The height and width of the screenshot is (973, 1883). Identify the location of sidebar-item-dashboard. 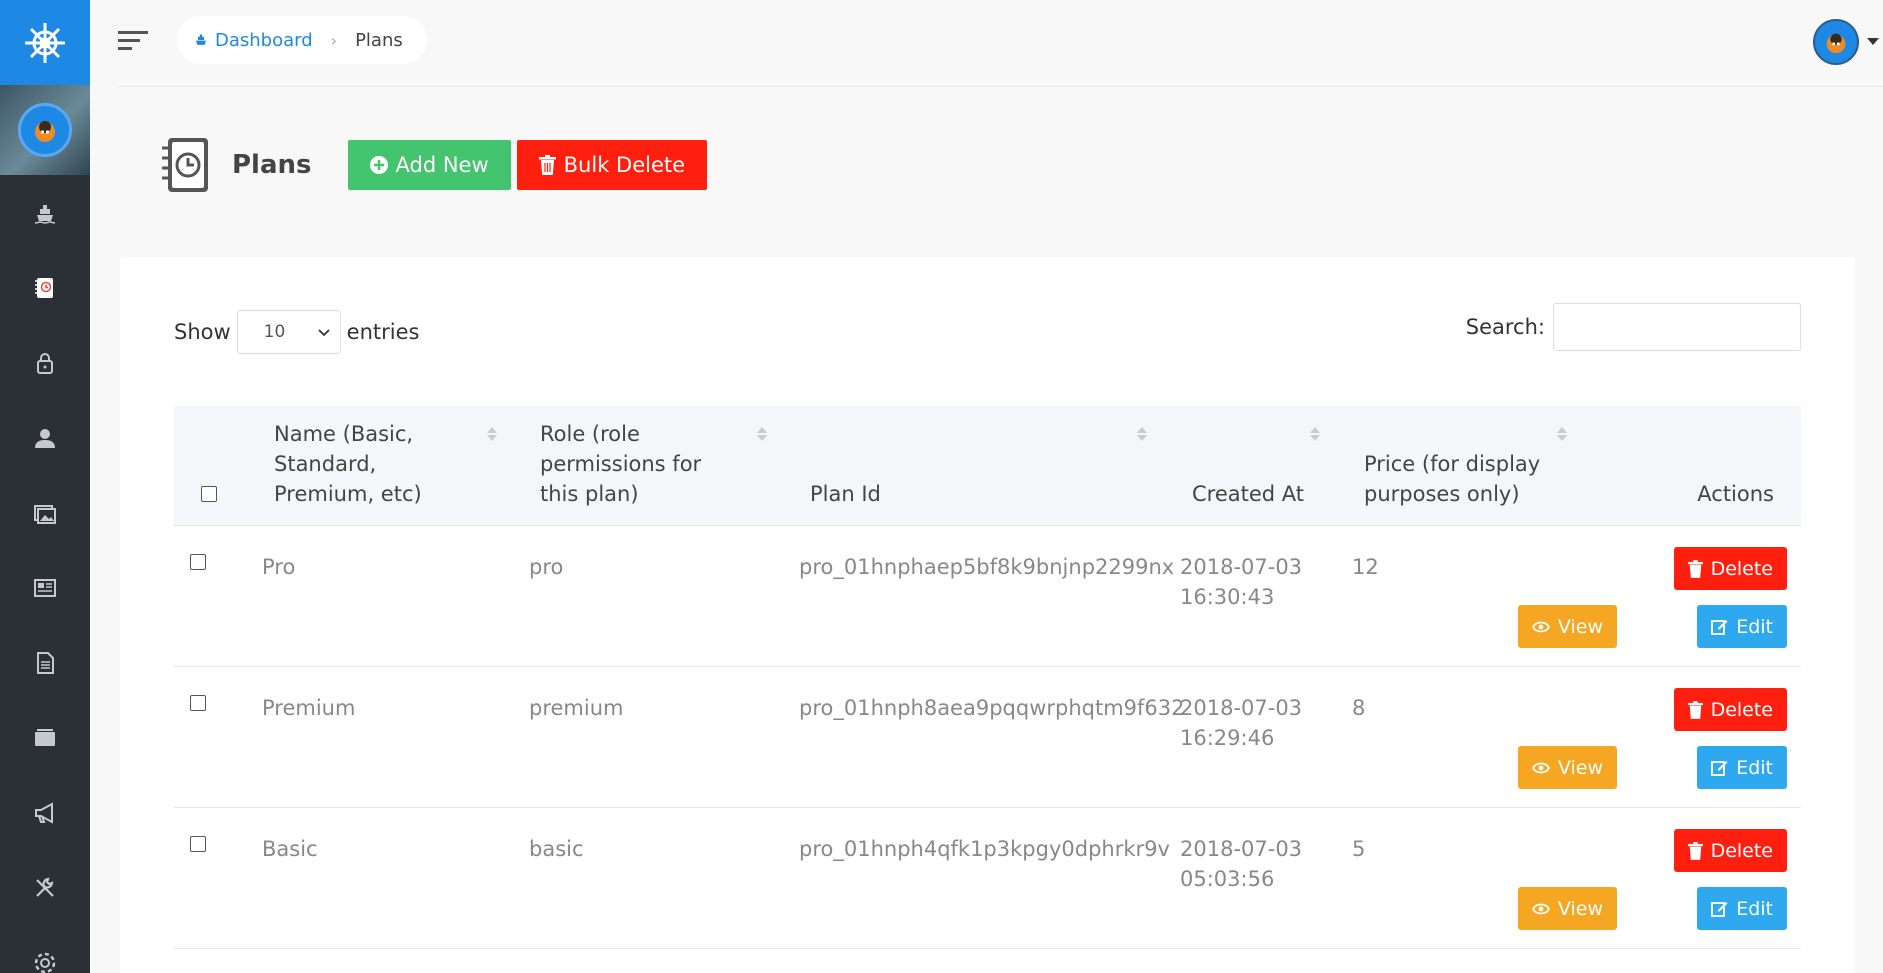
(45, 212).